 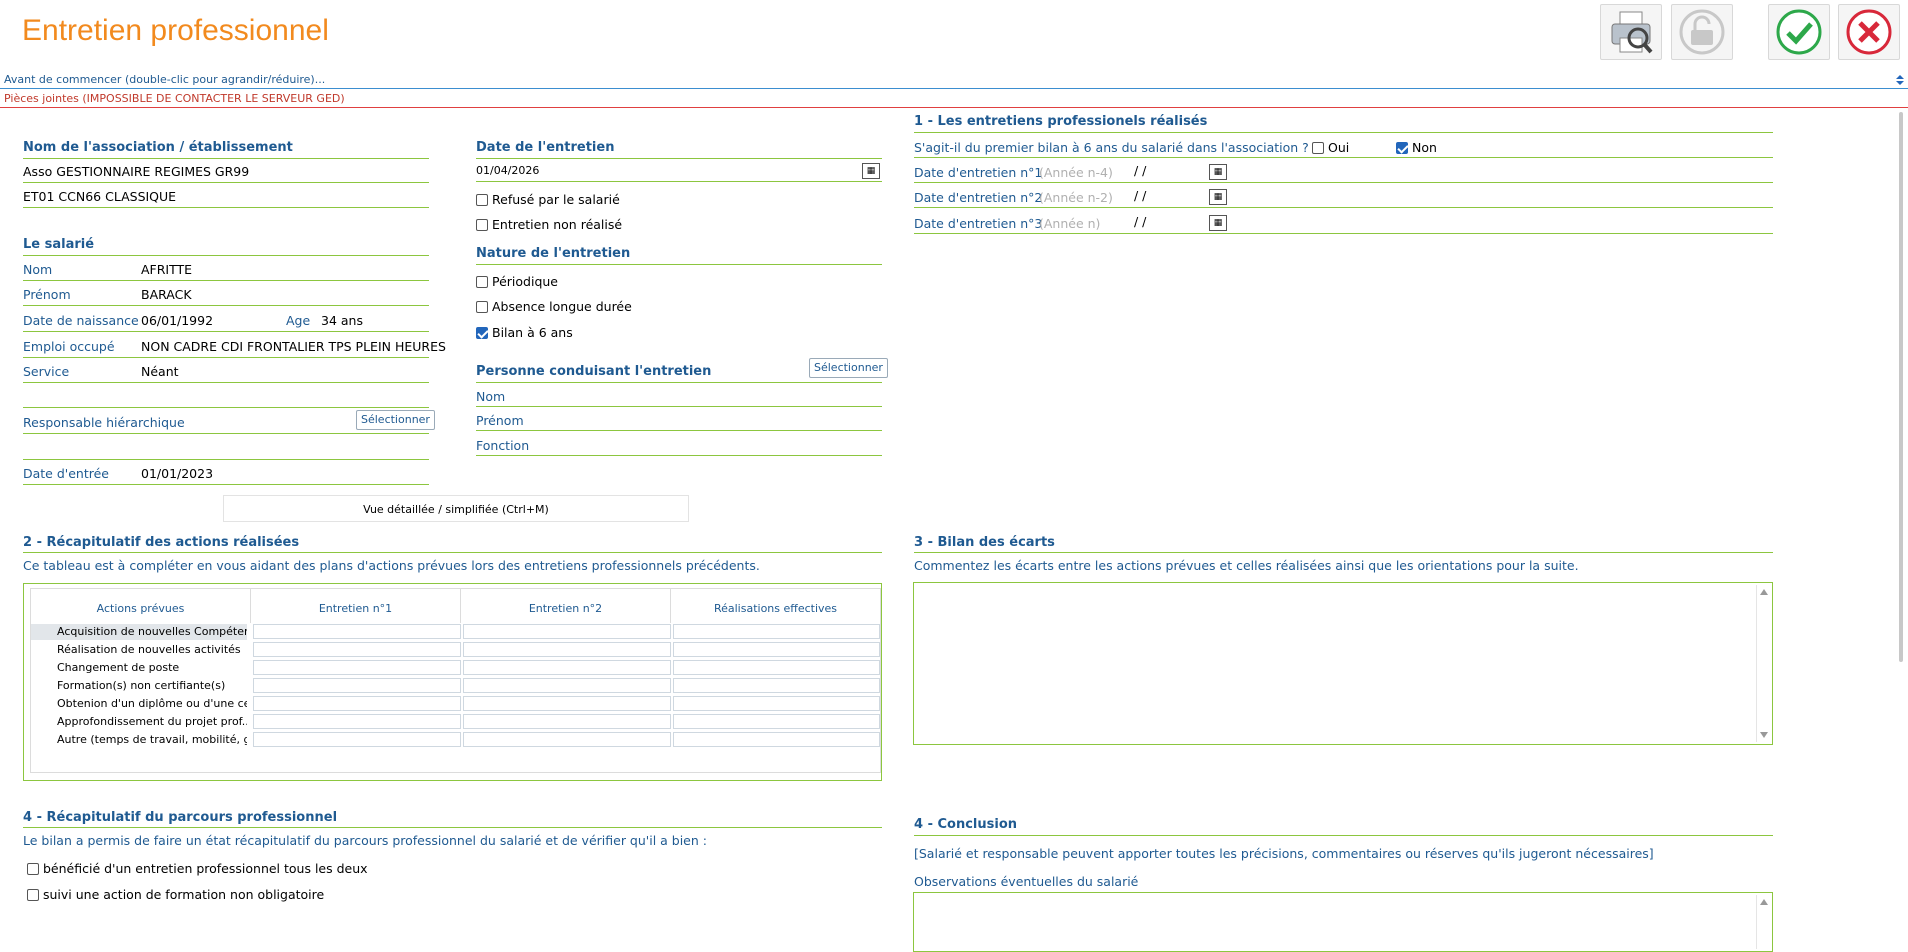 I want to click on prenom-value: BARACK, so click(x=166, y=294).